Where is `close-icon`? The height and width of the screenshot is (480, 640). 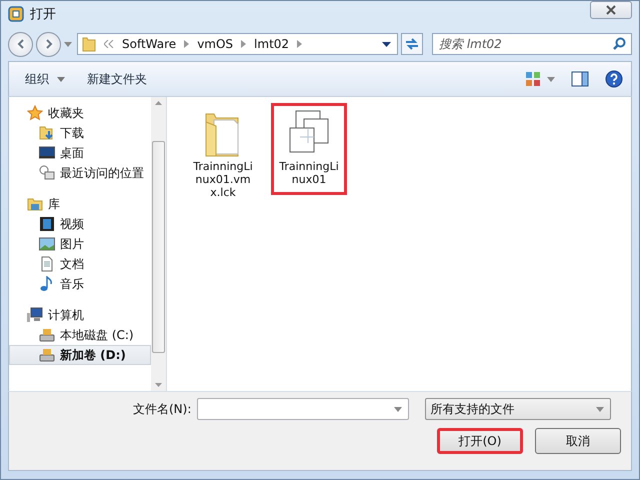 close-icon is located at coordinates (611, 10).